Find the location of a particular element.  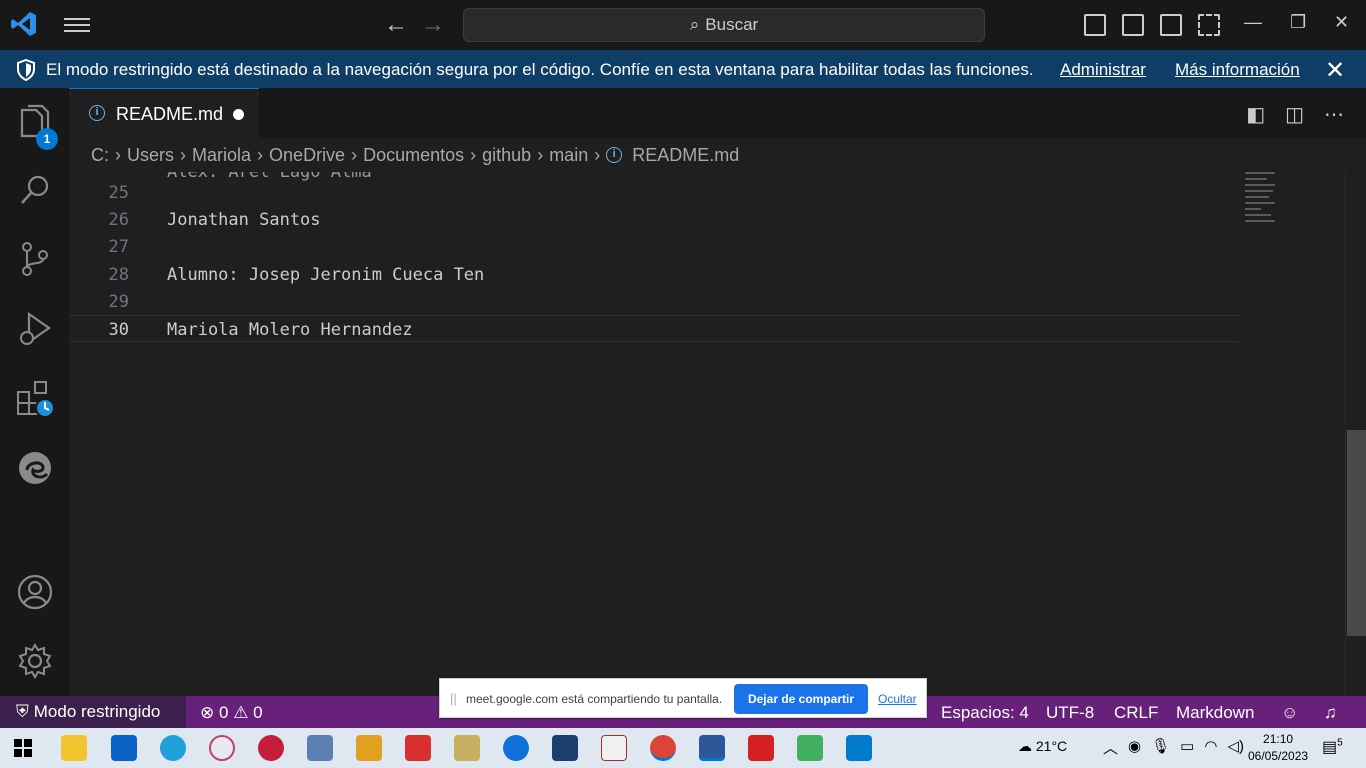

editor-line: 29 is located at coordinates (654, 301).